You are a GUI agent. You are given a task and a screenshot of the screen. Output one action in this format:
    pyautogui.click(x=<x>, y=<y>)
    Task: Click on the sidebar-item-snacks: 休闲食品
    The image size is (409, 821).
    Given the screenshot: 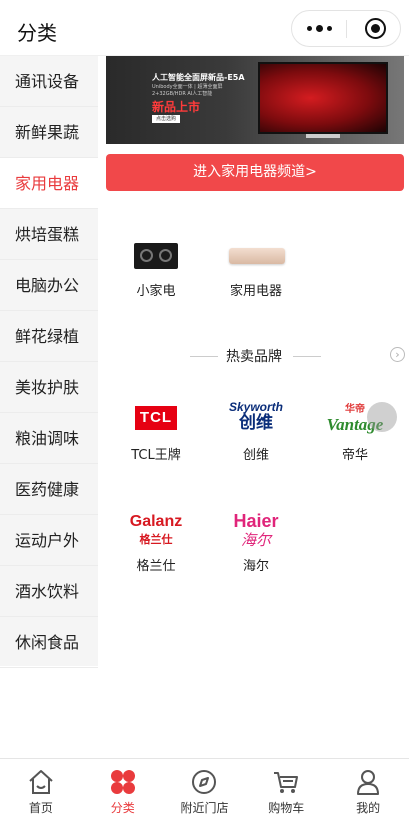 What is the action you would take?
    pyautogui.click(x=49, y=642)
    